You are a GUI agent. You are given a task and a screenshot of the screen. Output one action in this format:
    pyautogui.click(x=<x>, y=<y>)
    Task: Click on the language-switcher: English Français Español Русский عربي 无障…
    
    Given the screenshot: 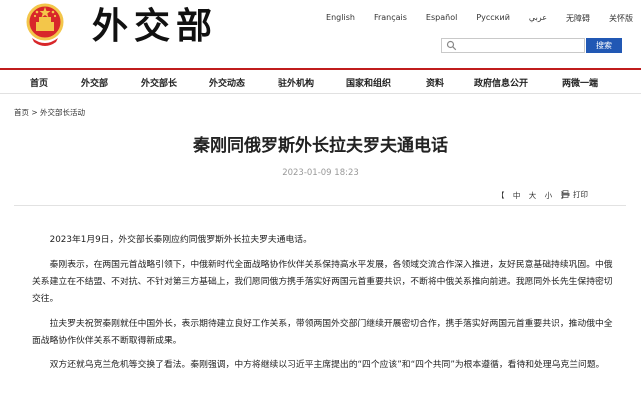 What is the action you would take?
    pyautogui.click(x=470, y=18)
    